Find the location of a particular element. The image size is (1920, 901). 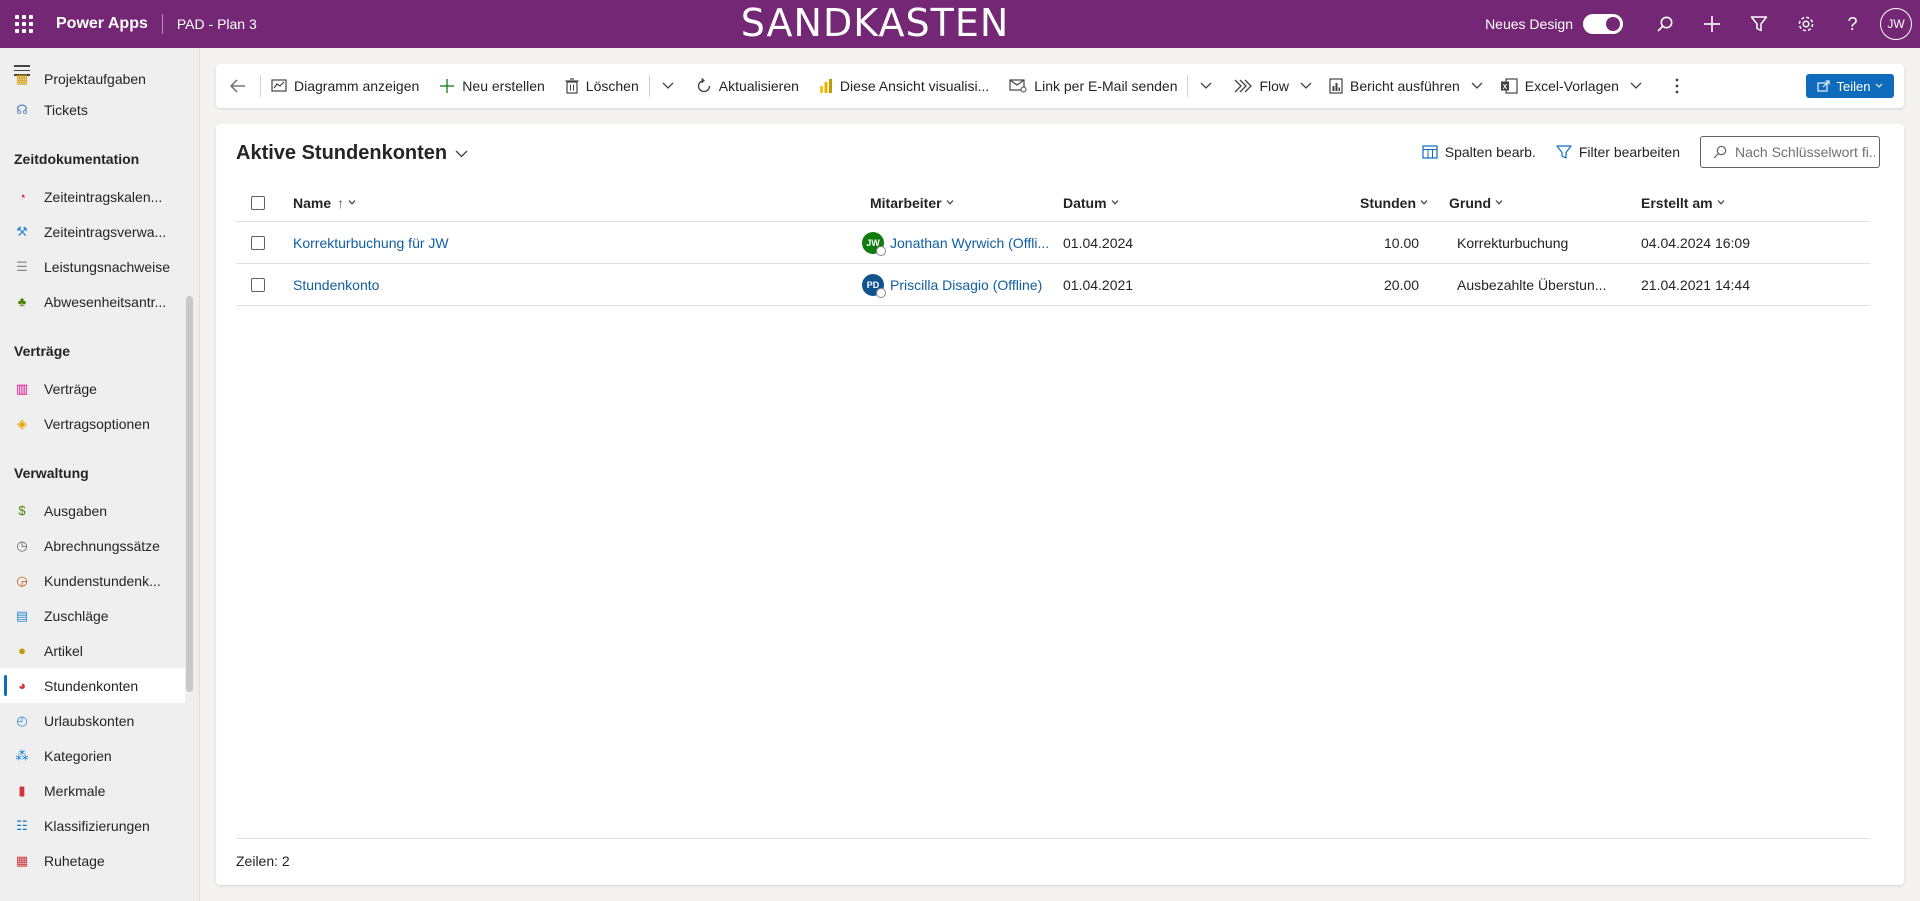

sidebar-item-kategorien: ⁂ Kategorien is located at coordinates (92, 755).